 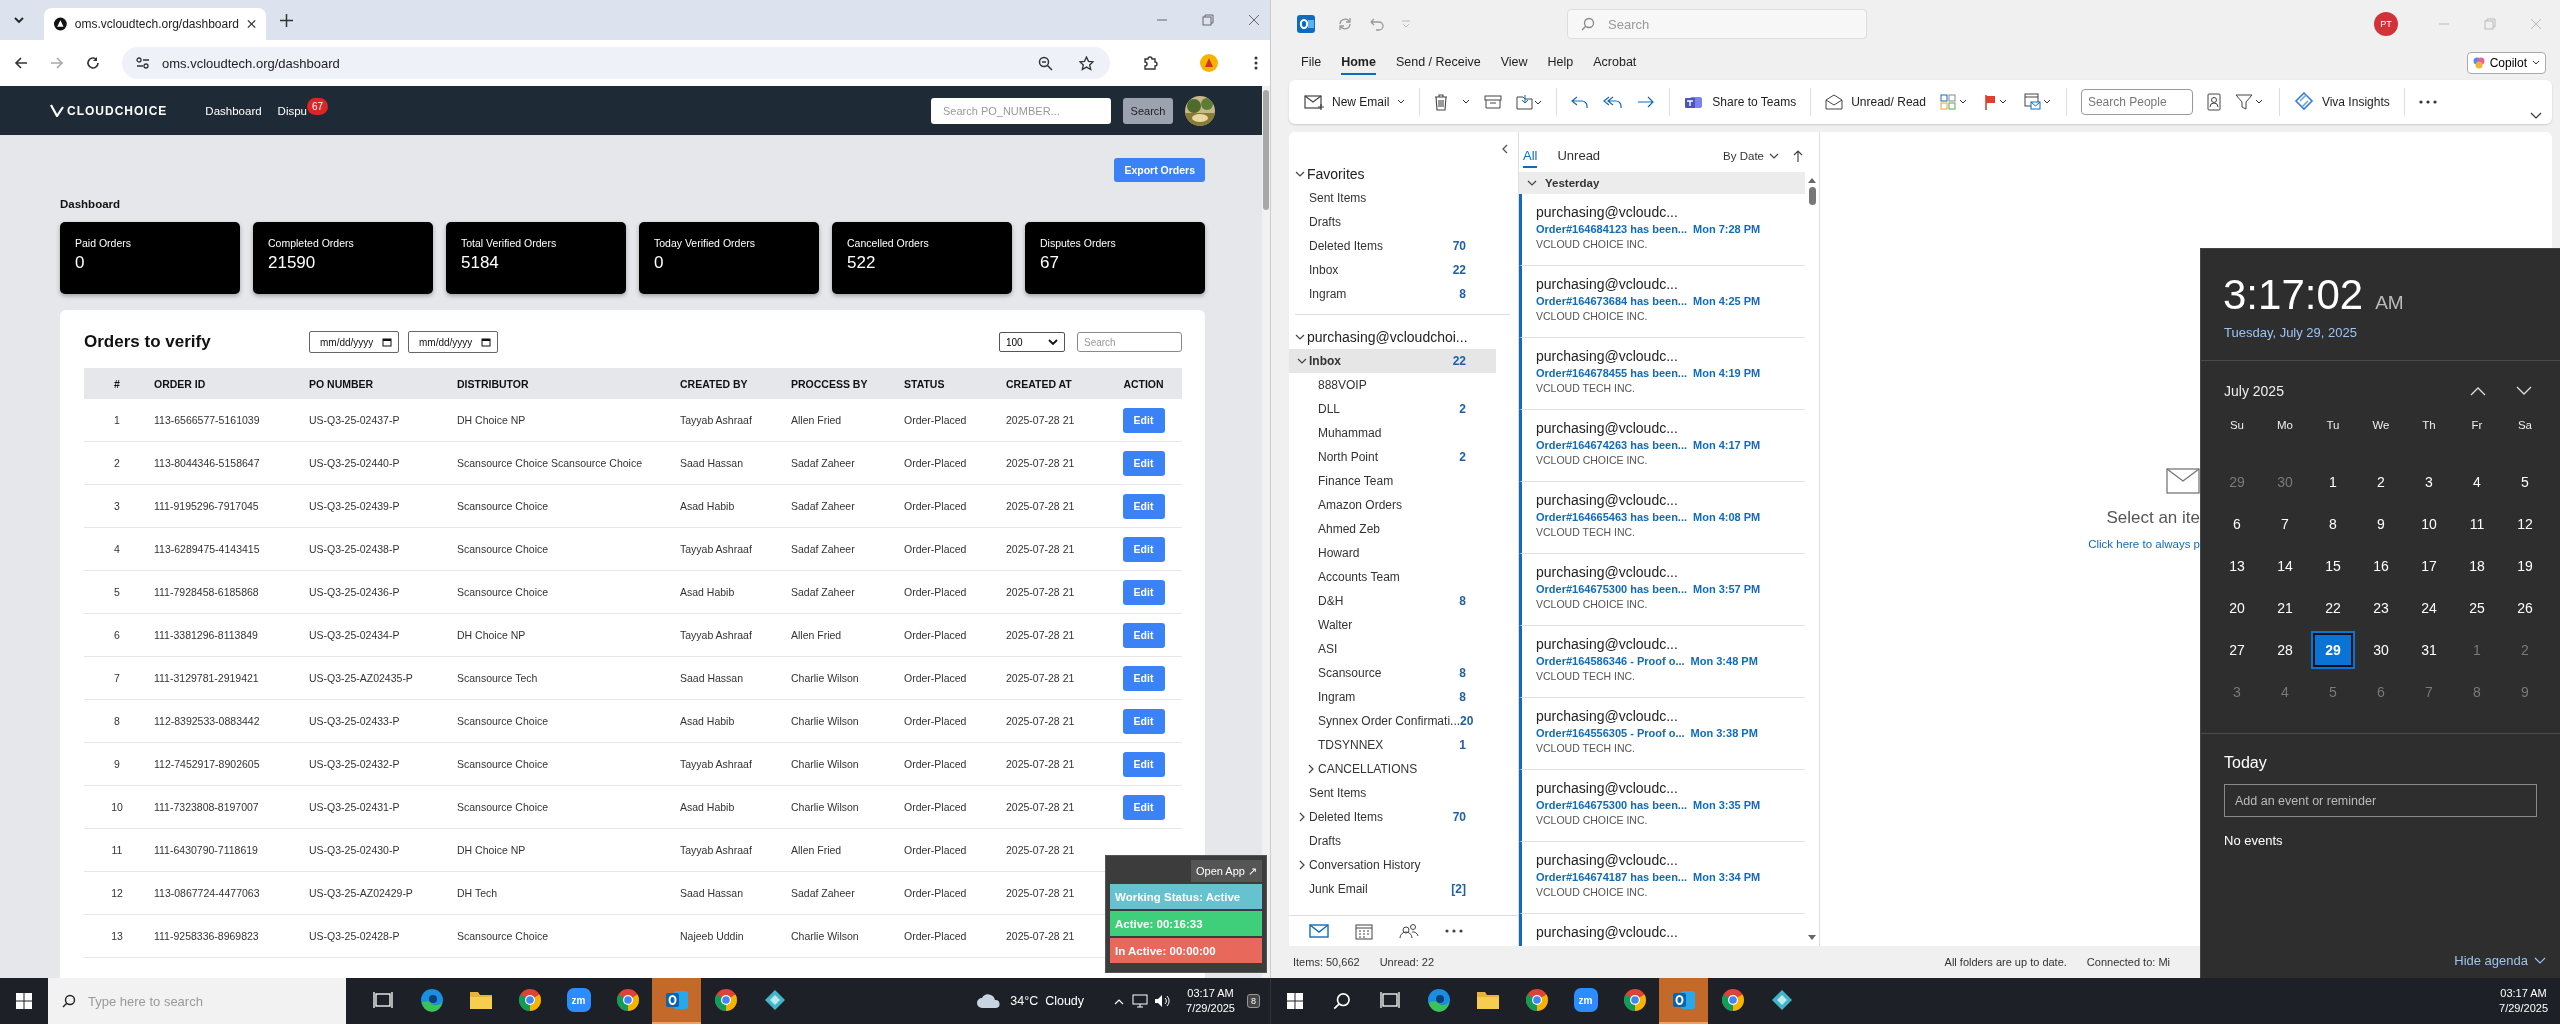 What do you see at coordinates (1150, 63) in the screenshot?
I see `extensions-icon` at bounding box center [1150, 63].